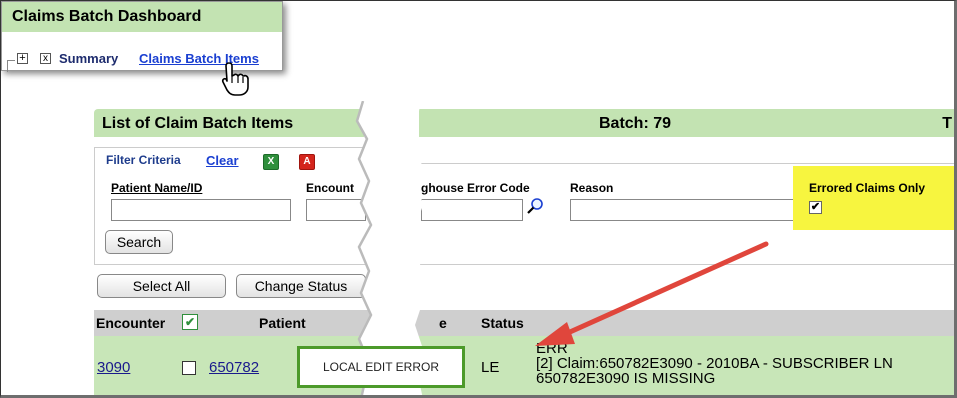 This screenshot has height=398, width=957. I want to click on reason-input, so click(682, 210).